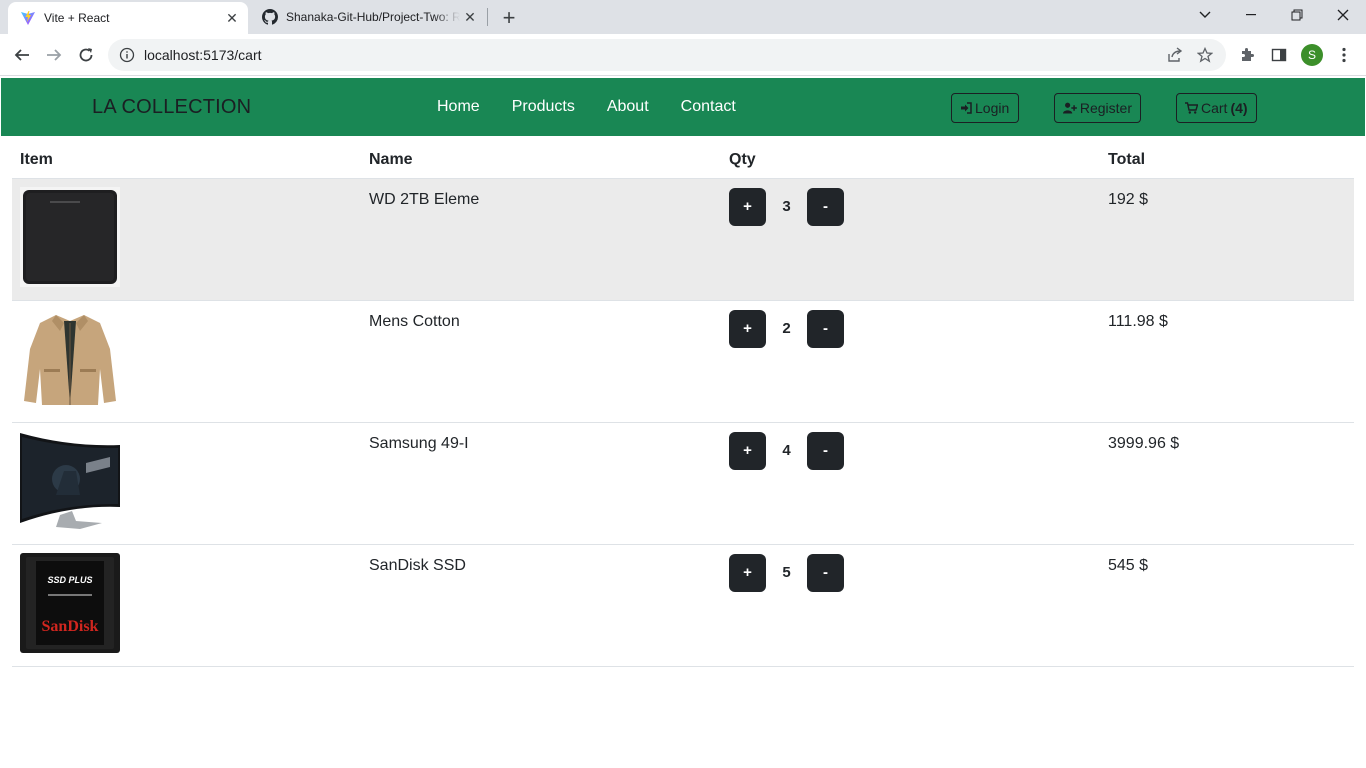 The height and width of the screenshot is (768, 1366). I want to click on forward-arrow-icon, so click(54, 55).